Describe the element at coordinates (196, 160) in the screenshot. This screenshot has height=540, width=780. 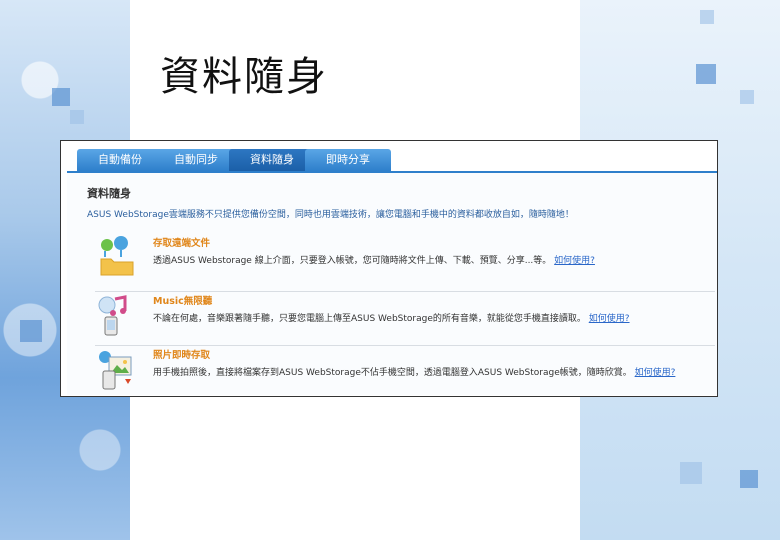
I see `tab-auto-sync: 自動同步` at that location.